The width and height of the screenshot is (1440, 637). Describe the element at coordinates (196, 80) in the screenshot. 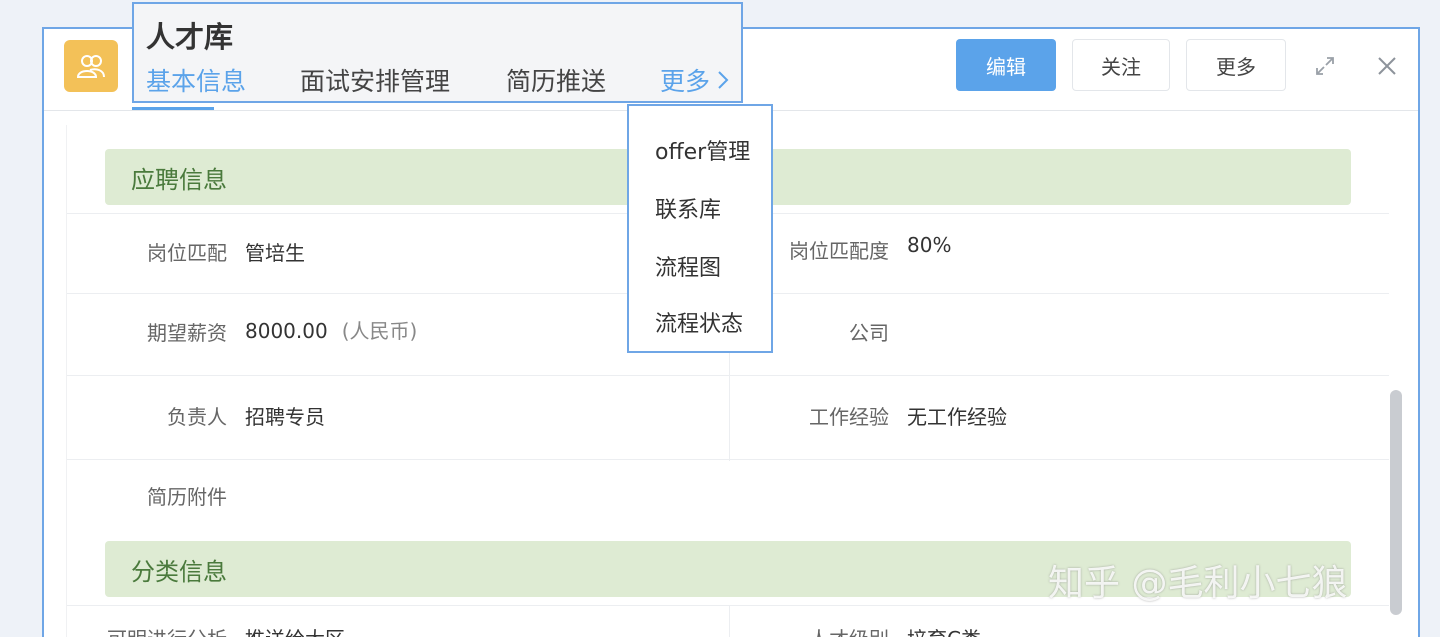

I see `tab-basic-info: 基本信息` at that location.